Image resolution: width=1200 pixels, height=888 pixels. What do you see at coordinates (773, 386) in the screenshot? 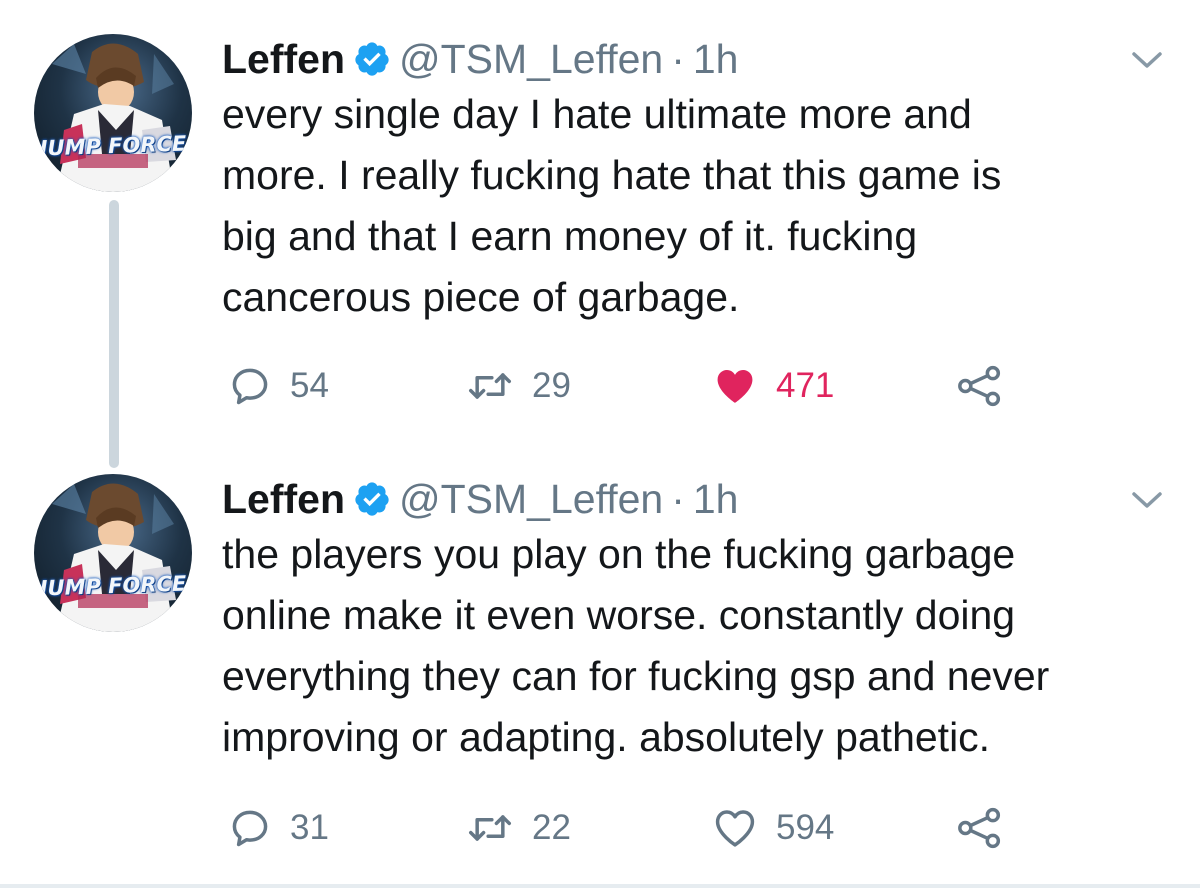
I see `like-button: 471` at bounding box center [773, 386].